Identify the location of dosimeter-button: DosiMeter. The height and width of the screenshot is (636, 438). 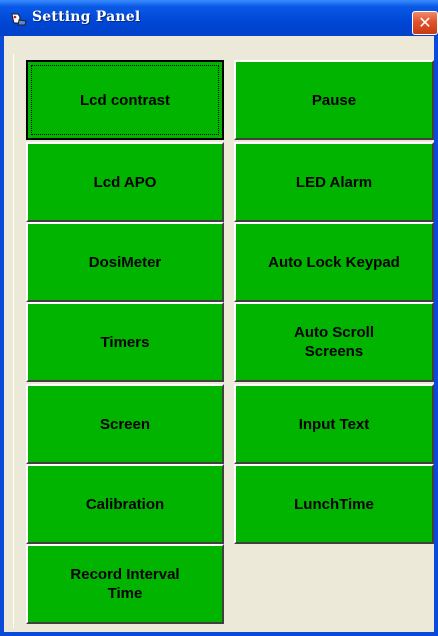
(125, 262).